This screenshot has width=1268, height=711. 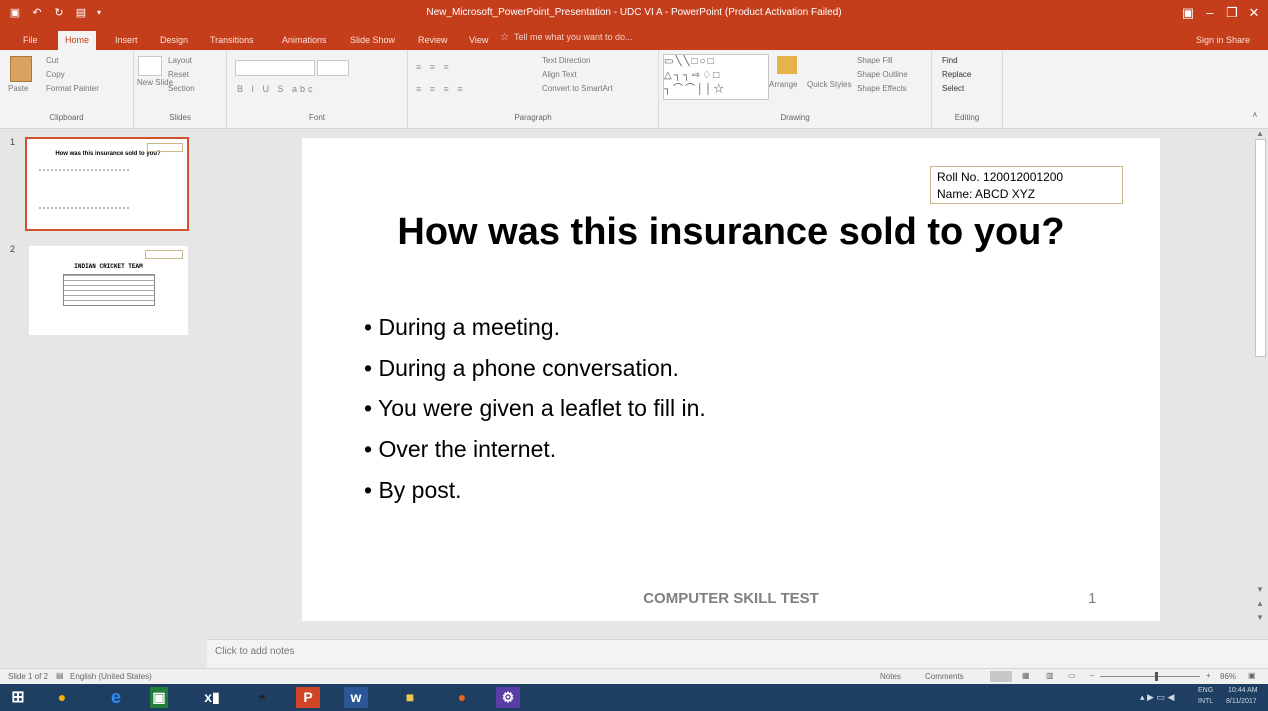 I want to click on select-button: Select, so click(x=953, y=88).